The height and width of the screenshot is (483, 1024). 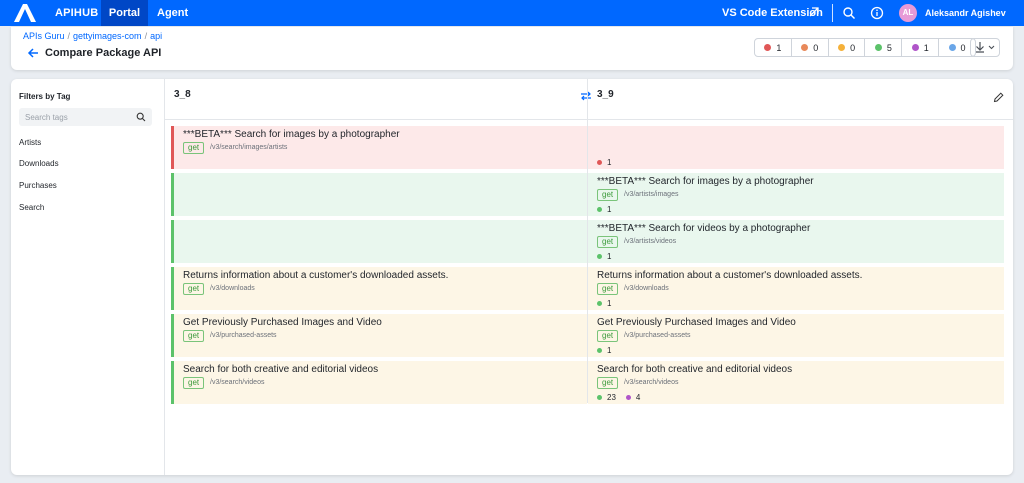 I want to click on change-severity-summary: 1 0 0 5 1 0, so click(x=865, y=47).